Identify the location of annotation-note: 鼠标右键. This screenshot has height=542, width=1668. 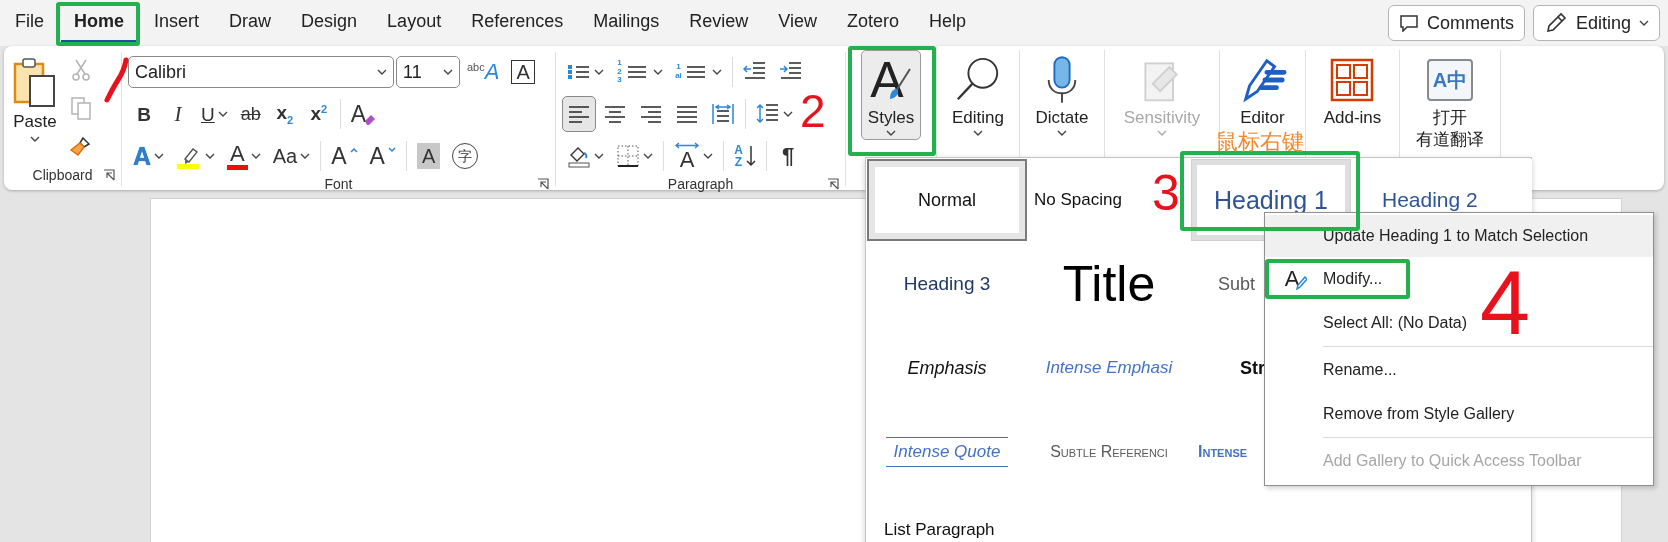
(1260, 142).